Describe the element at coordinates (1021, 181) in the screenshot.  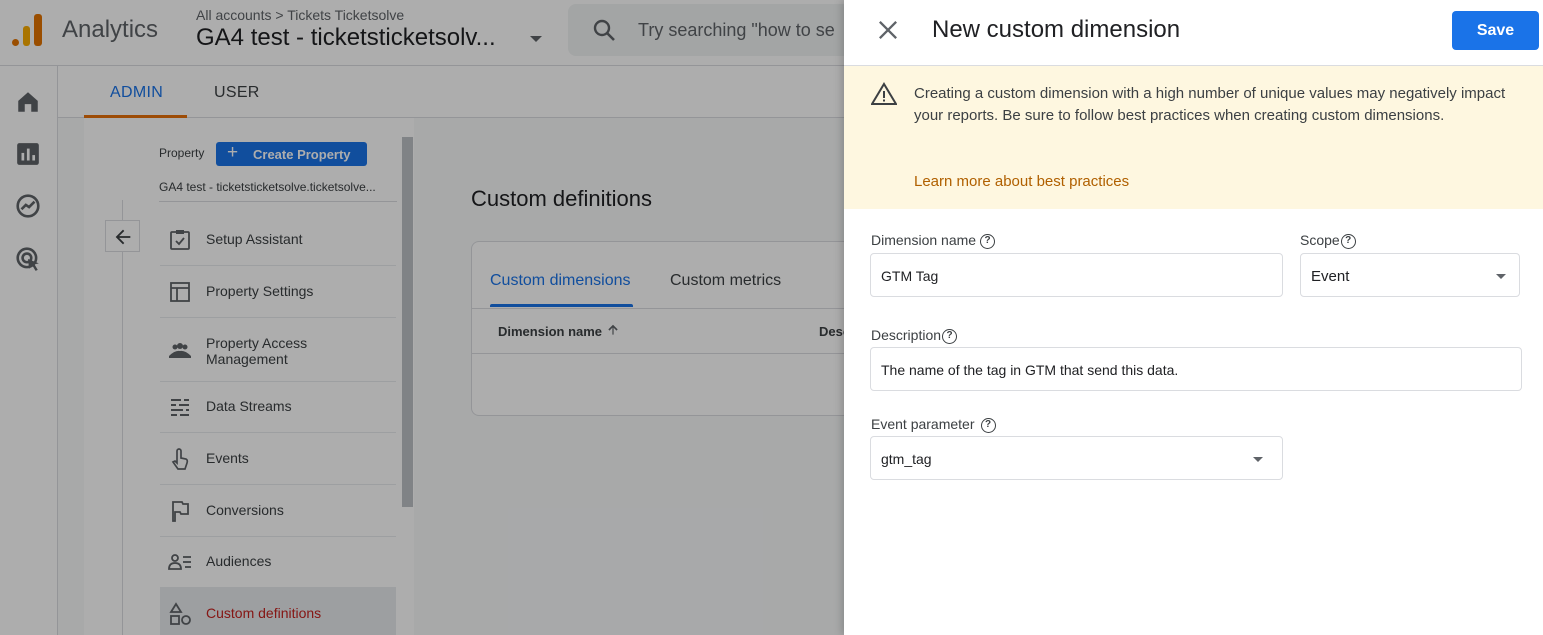
I see `learn-more-link: Learn more about best practices` at that location.